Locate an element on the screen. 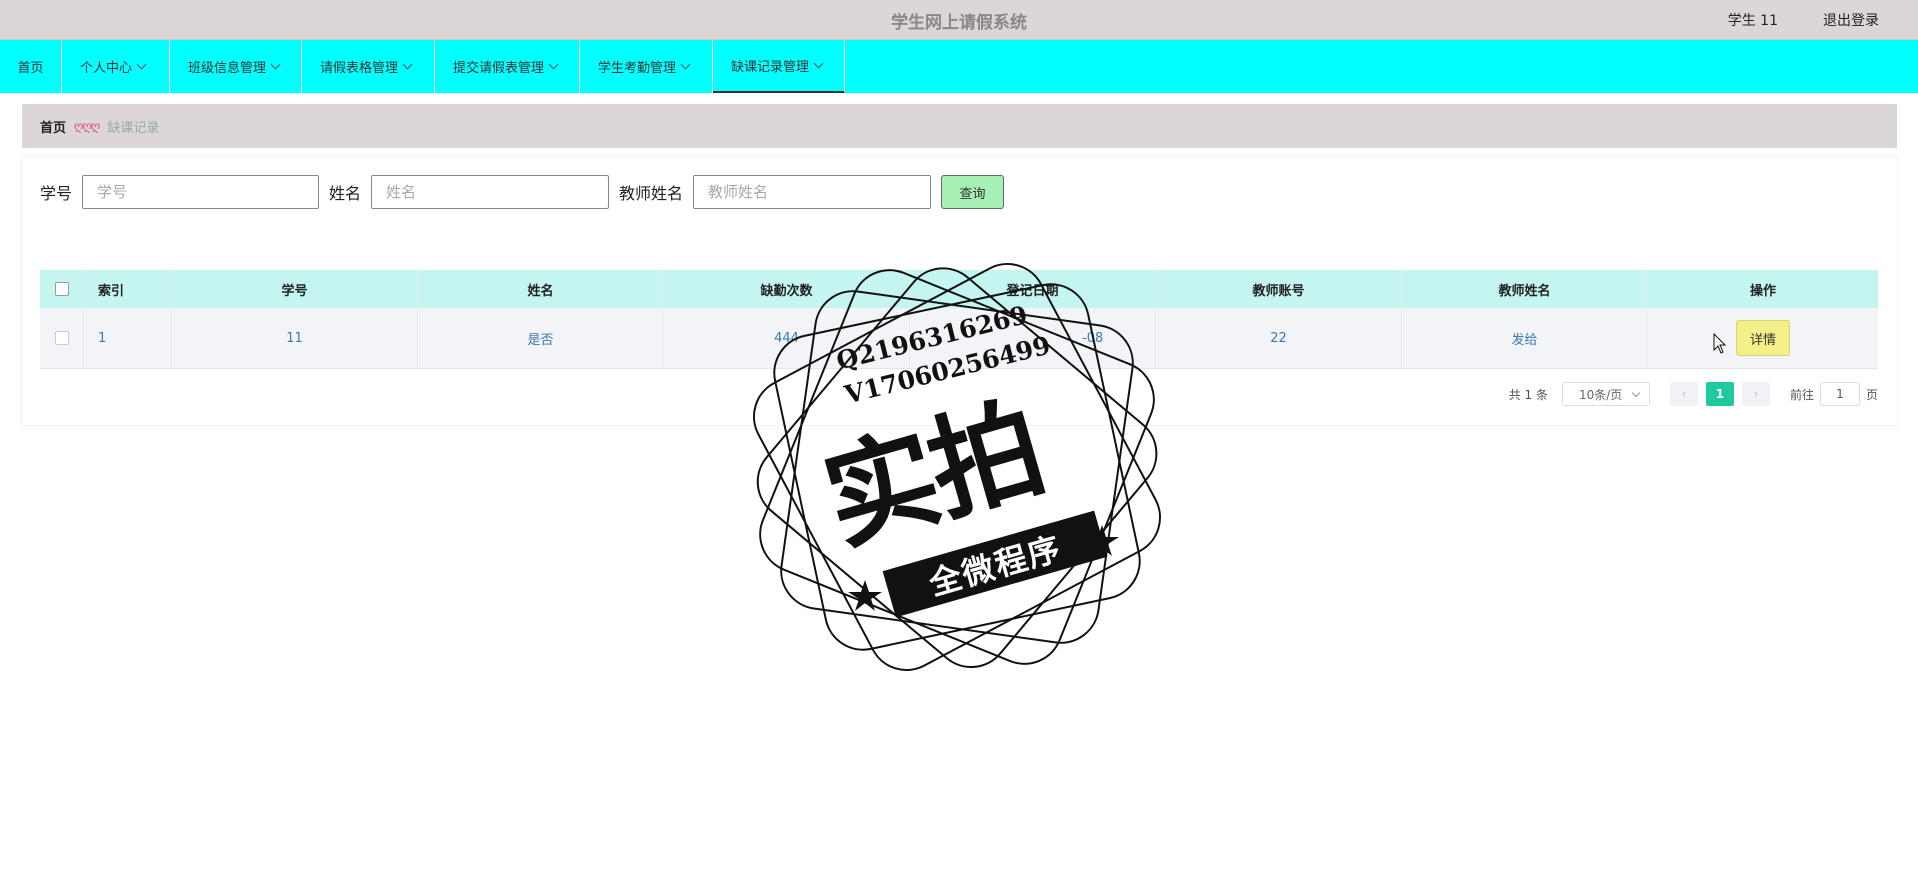 The height and width of the screenshot is (891, 1918). mouse-cursor-icon is located at coordinates (1720, 343).